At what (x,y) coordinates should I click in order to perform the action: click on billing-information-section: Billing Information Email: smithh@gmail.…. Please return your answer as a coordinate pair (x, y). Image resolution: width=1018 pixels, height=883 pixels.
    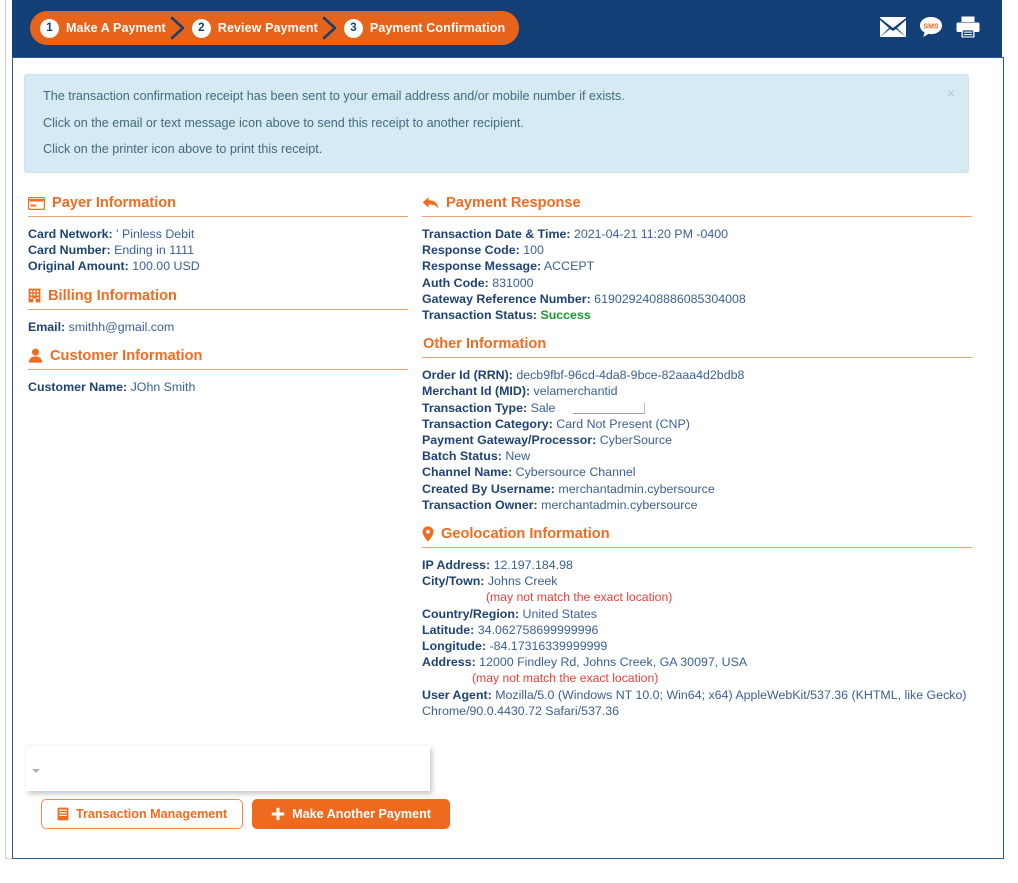
    Looking at the image, I should click on (218, 311).